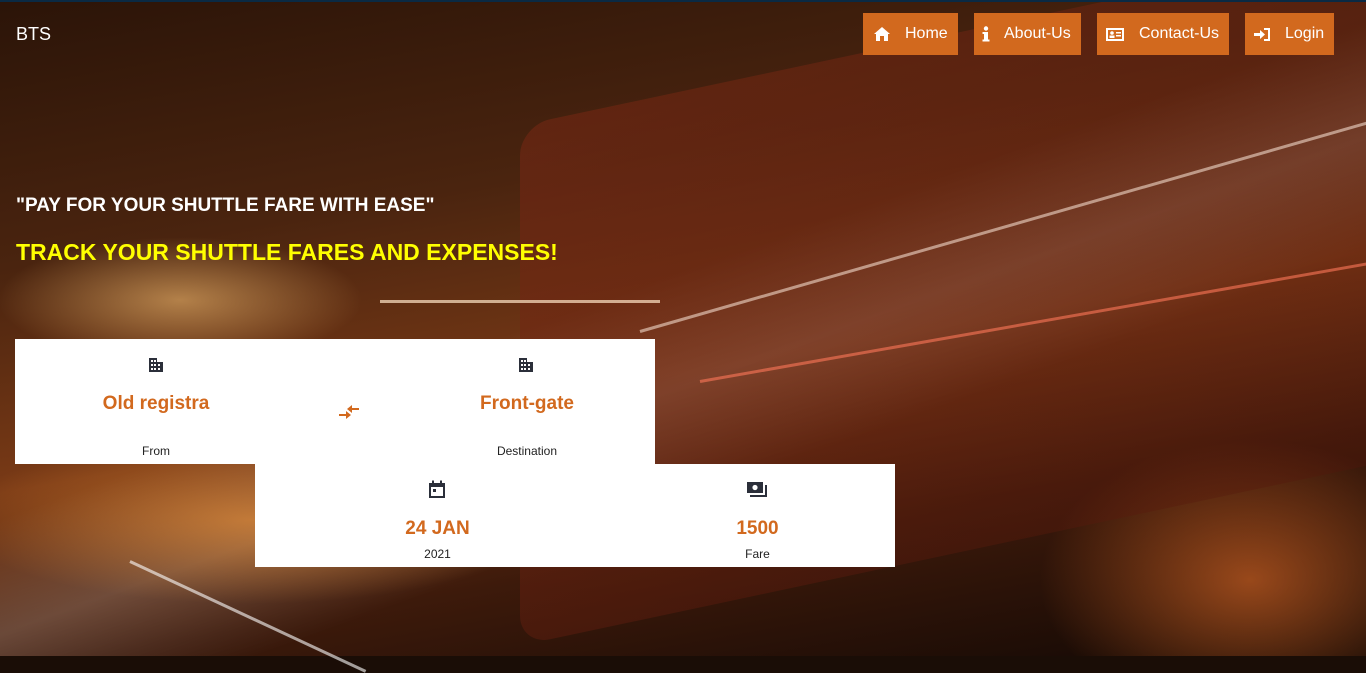  What do you see at coordinates (683, 1) in the screenshot?
I see `top-border` at bounding box center [683, 1].